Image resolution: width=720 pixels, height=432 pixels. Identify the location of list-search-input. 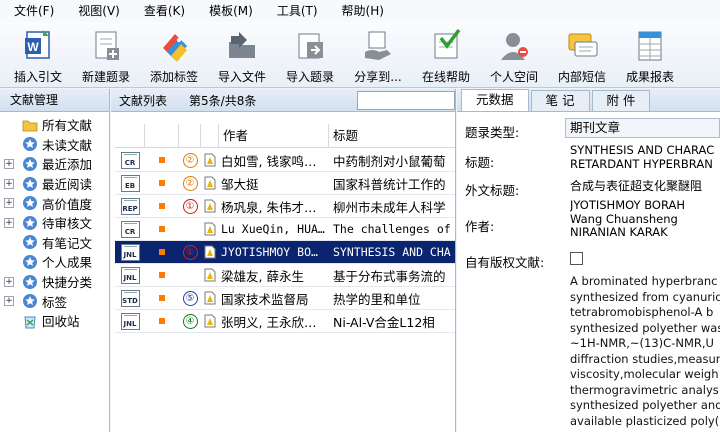
(406, 100).